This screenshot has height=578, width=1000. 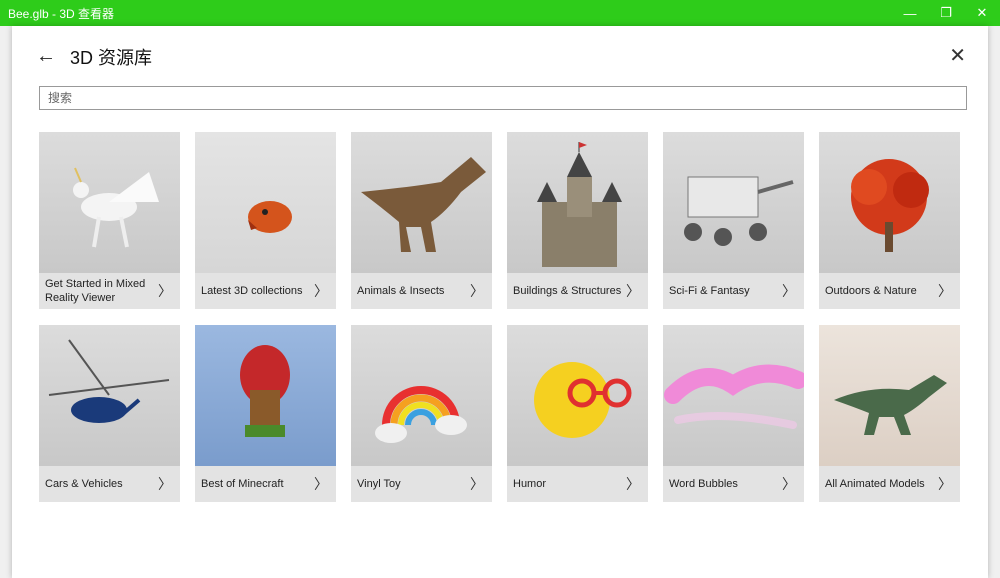 I want to click on tile-scifi-fantasy: Sci-Fi & Fantasy 〉, so click(x=733, y=220).